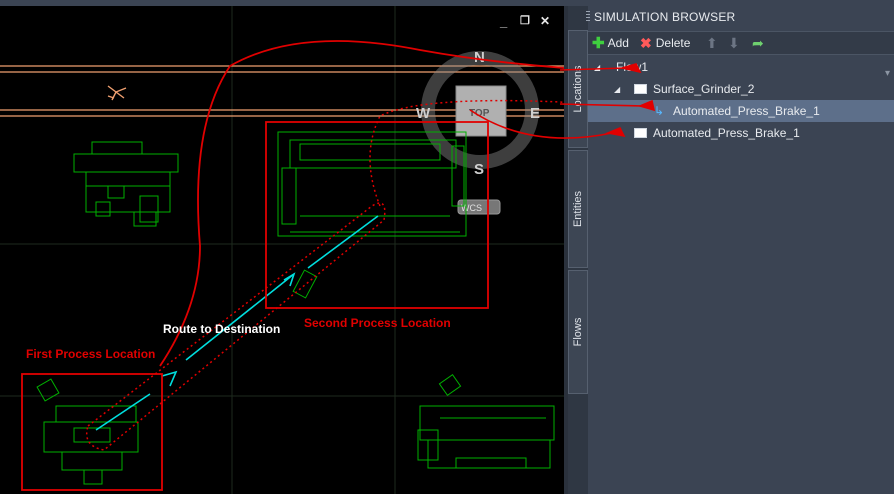  Describe the element at coordinates (659, 111) in the screenshot. I see `route-arrow-icon: ↳` at that location.